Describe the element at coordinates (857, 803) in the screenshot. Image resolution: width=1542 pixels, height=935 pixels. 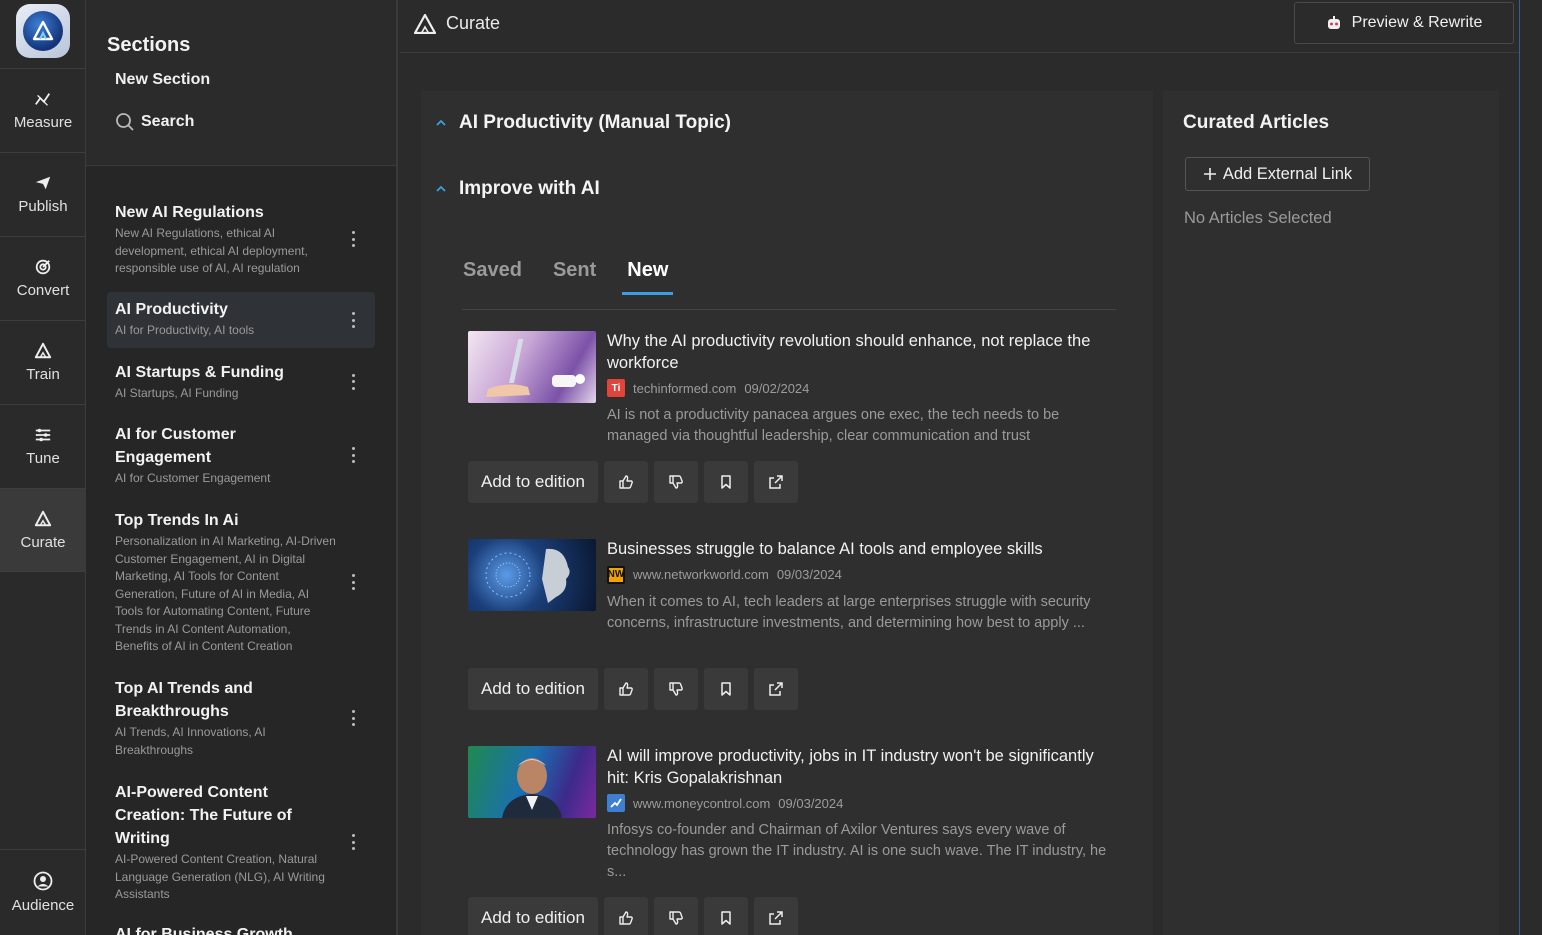
I see `article-meta: www.moneycontrol.com 09/03/2024` at that location.